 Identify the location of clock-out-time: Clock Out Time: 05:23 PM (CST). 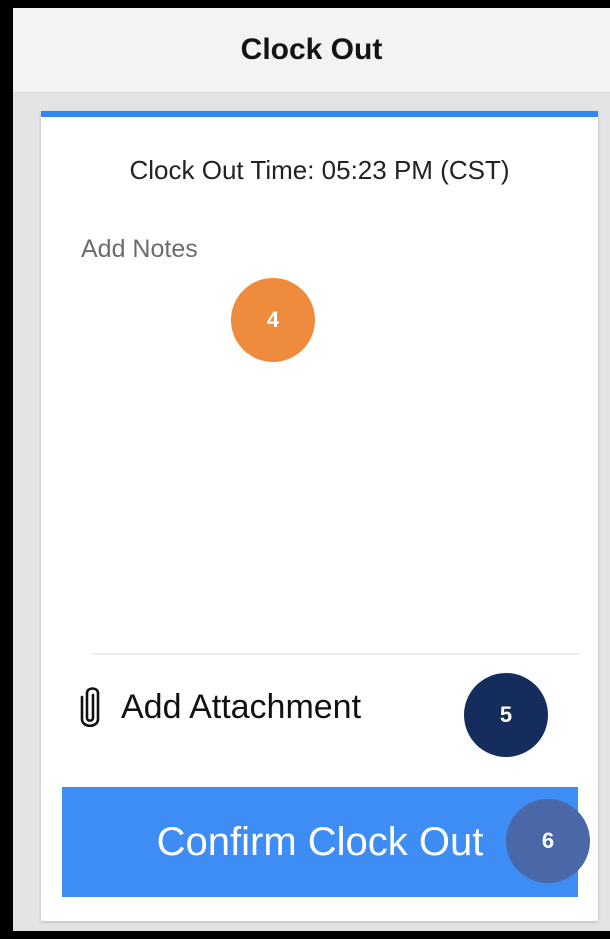
(319, 170).